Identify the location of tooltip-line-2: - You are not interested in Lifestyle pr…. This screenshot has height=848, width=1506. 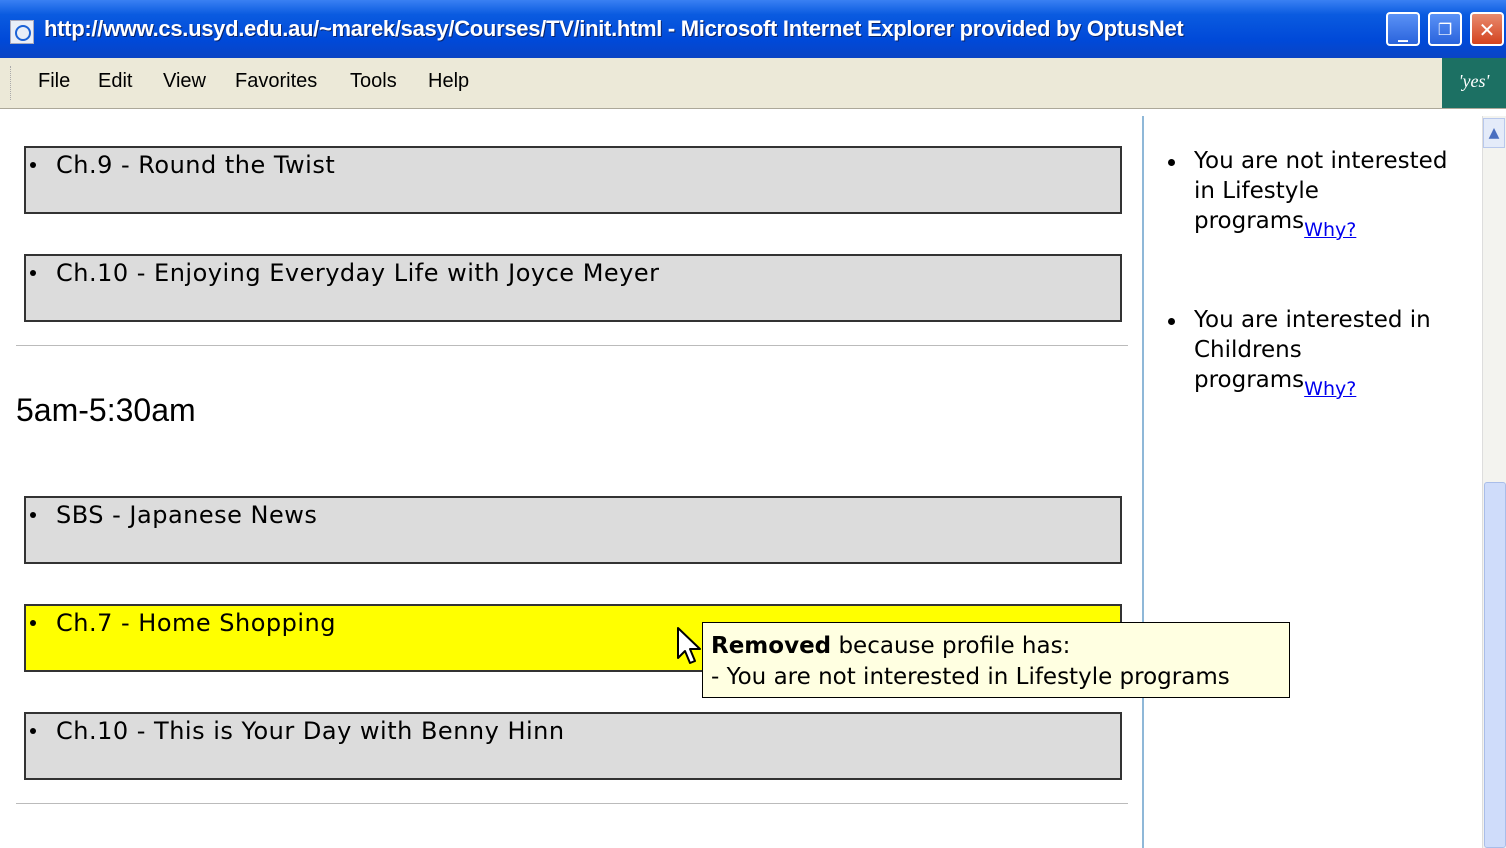
(970, 677).